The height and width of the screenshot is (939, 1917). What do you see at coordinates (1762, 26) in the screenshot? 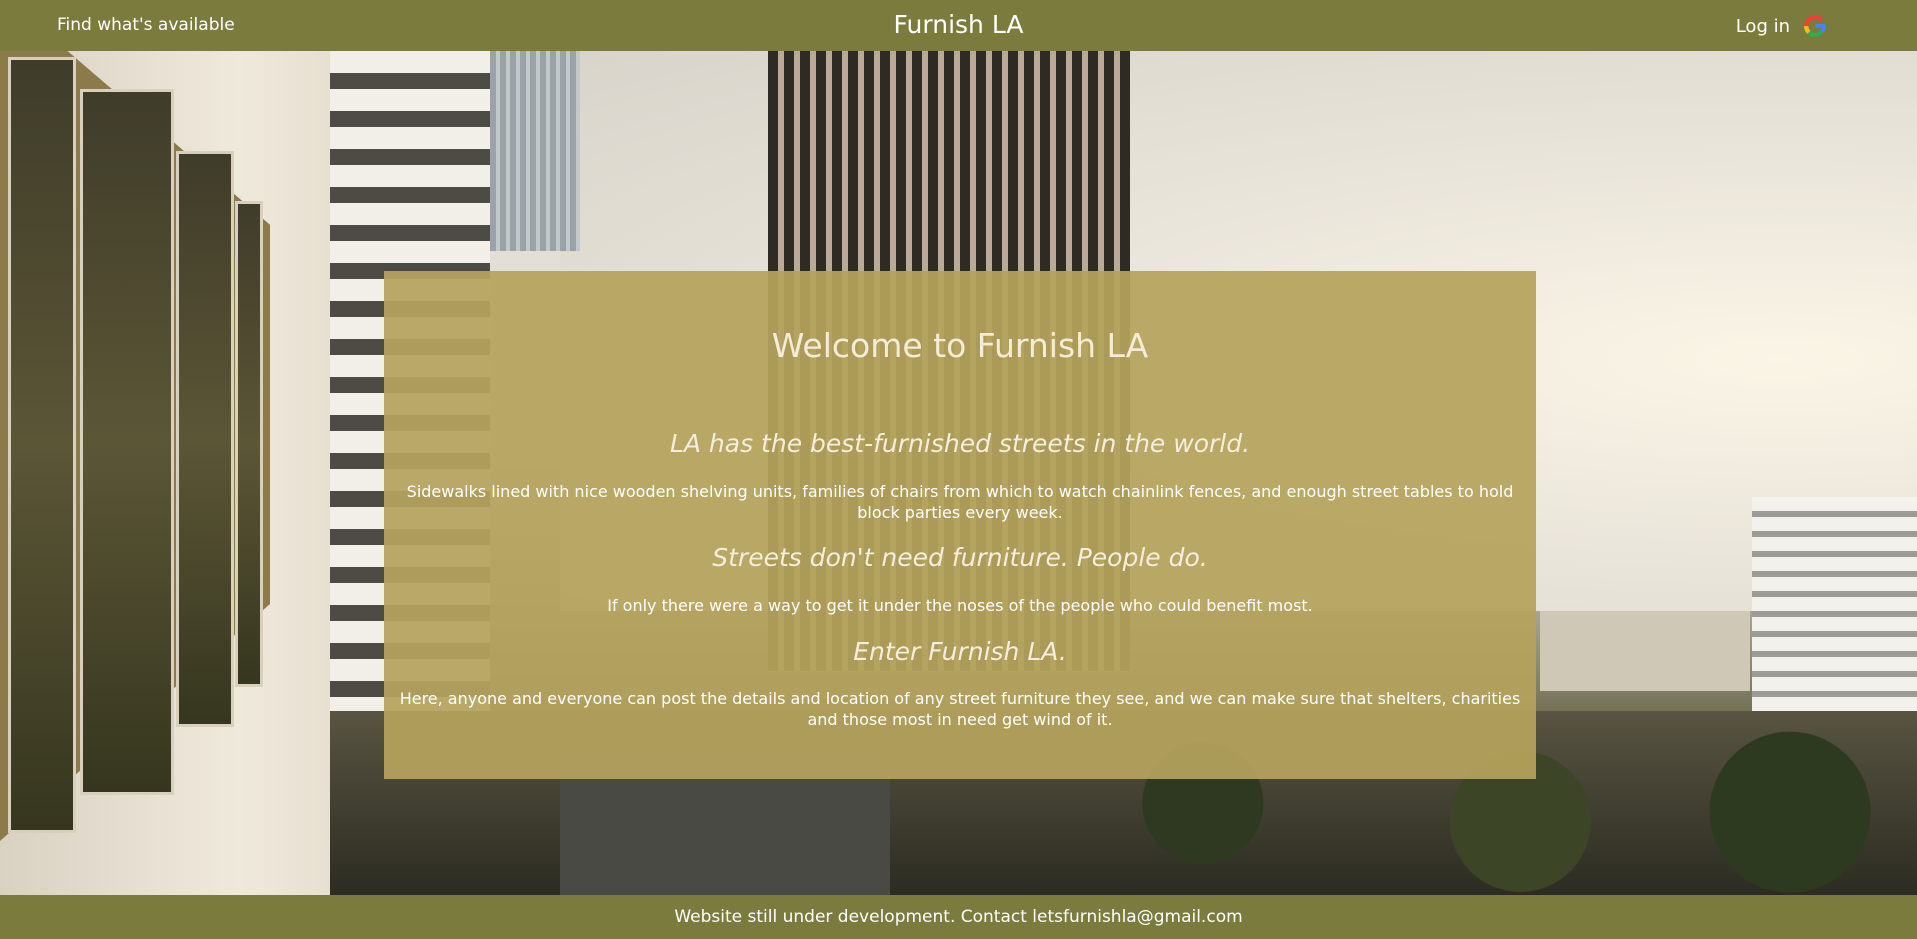
I see `login-label: Log in` at bounding box center [1762, 26].